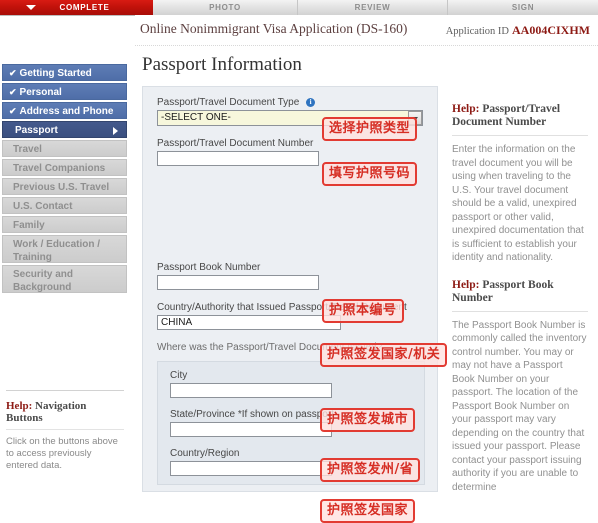 The height and width of the screenshot is (523, 598). I want to click on document-type-label-text: Passport/Travel Document Type, so click(228, 102).